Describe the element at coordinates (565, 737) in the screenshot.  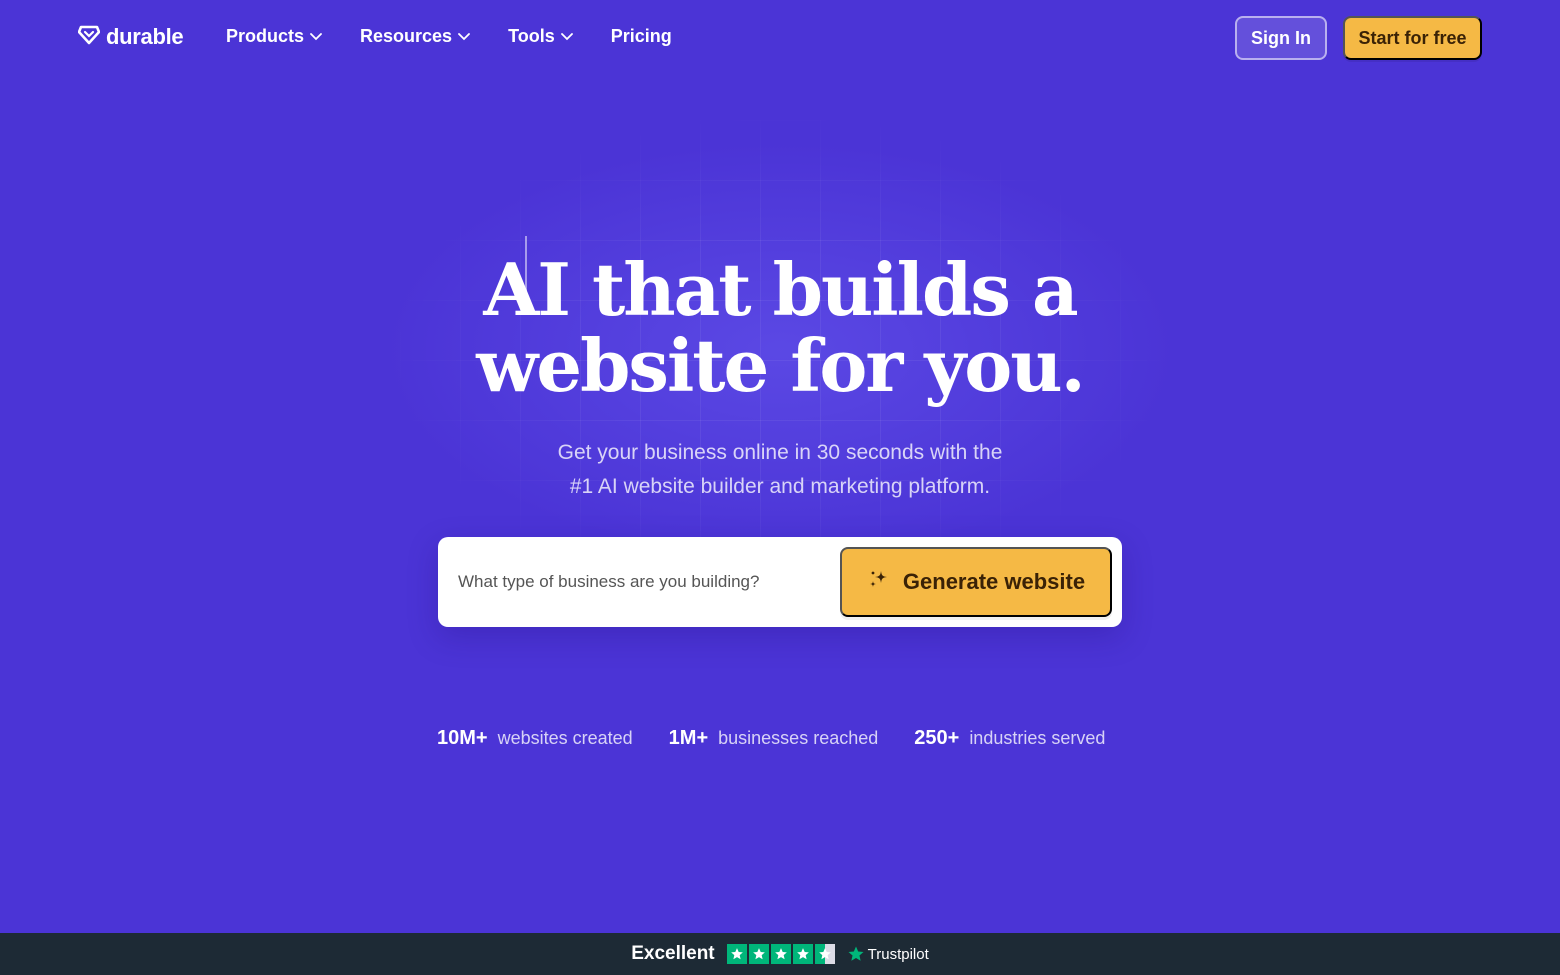
I see `stat-label: websites created` at that location.